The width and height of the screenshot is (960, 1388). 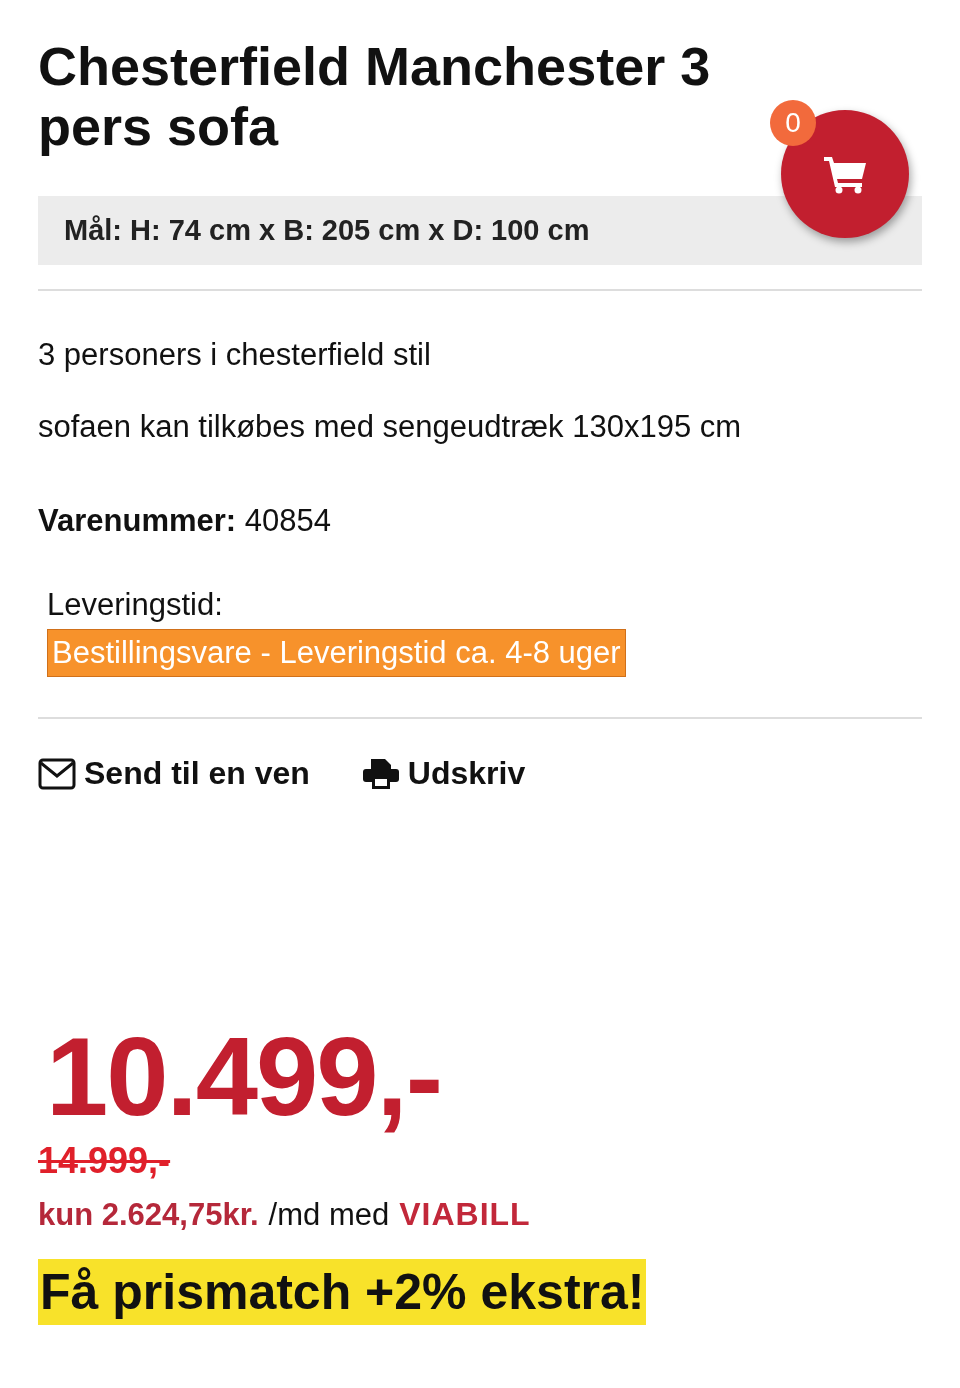 What do you see at coordinates (185, 521) in the screenshot?
I see `item-number-text: Varenummer: 40854` at bounding box center [185, 521].